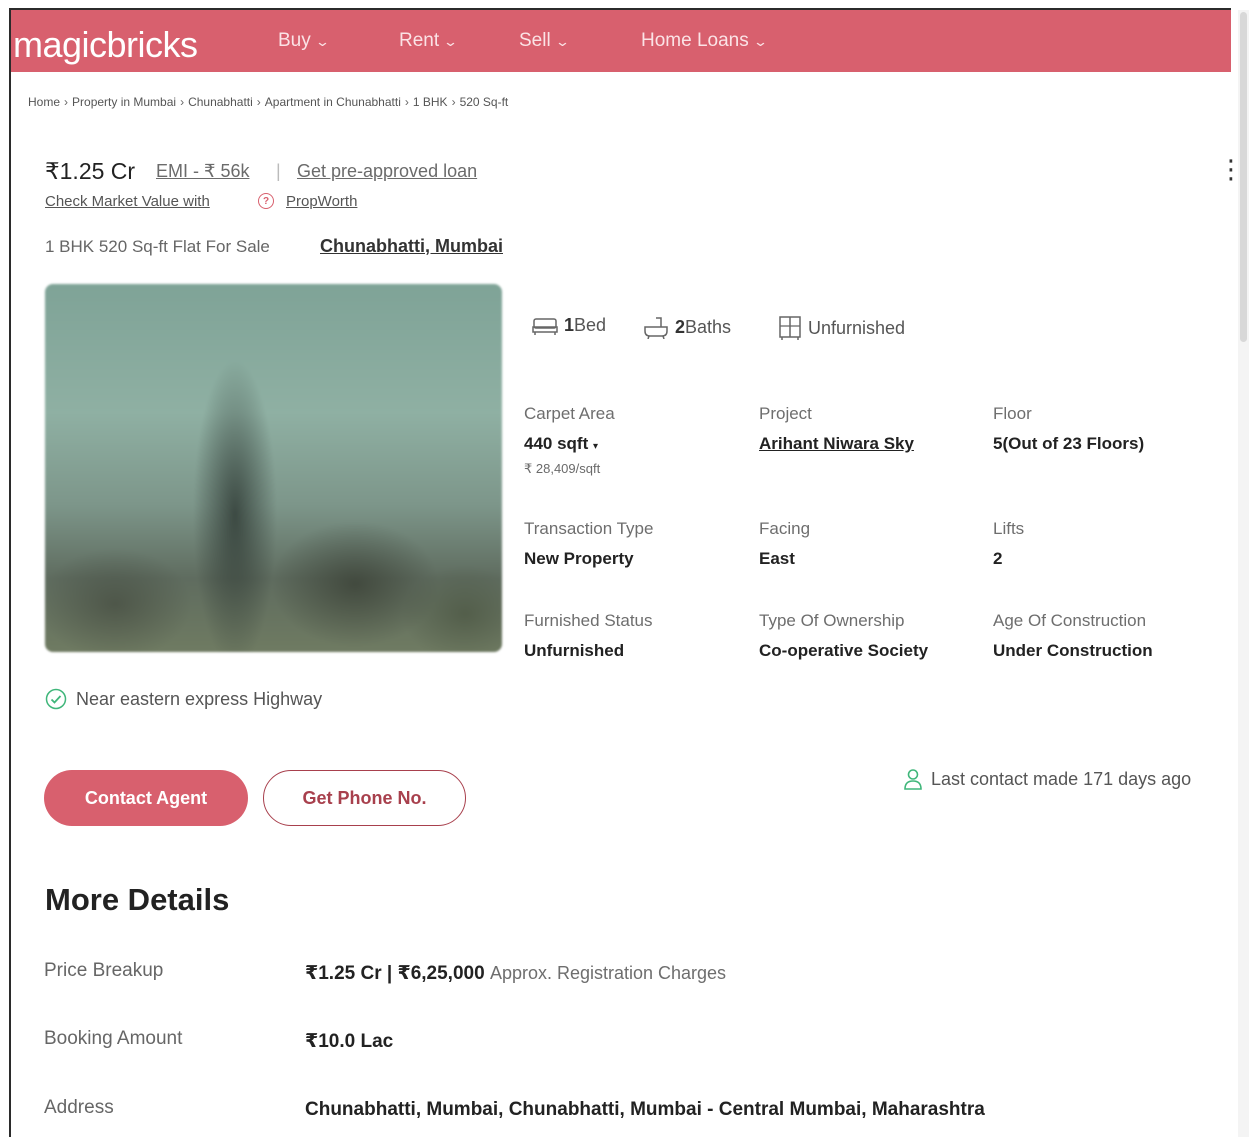 The width and height of the screenshot is (1249, 1137). What do you see at coordinates (124, 102) in the screenshot?
I see `breadcrumb-city: Property in Mumbai` at bounding box center [124, 102].